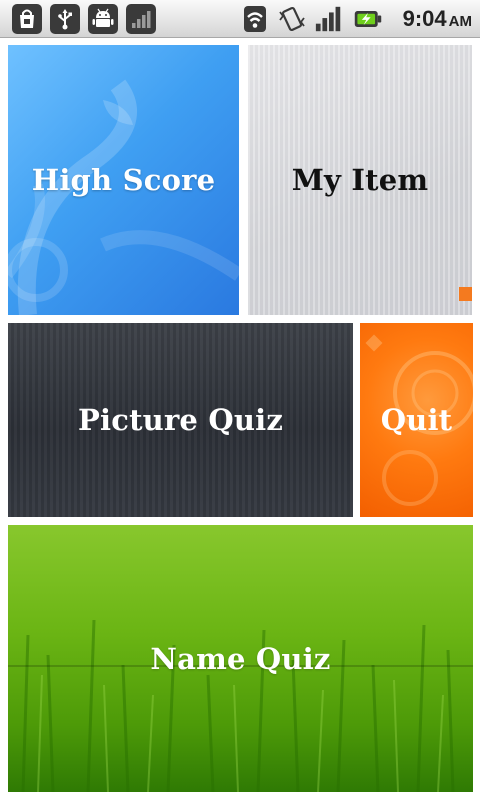 Image resolution: width=480 pixels, height=800 pixels. I want to click on usb-icon, so click(65, 19).